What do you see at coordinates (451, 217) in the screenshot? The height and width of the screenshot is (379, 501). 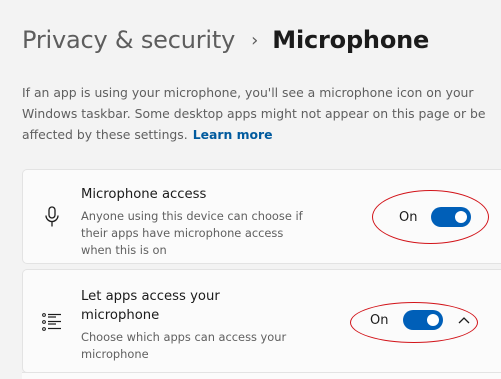 I see `microphone-access-toggle` at bounding box center [451, 217].